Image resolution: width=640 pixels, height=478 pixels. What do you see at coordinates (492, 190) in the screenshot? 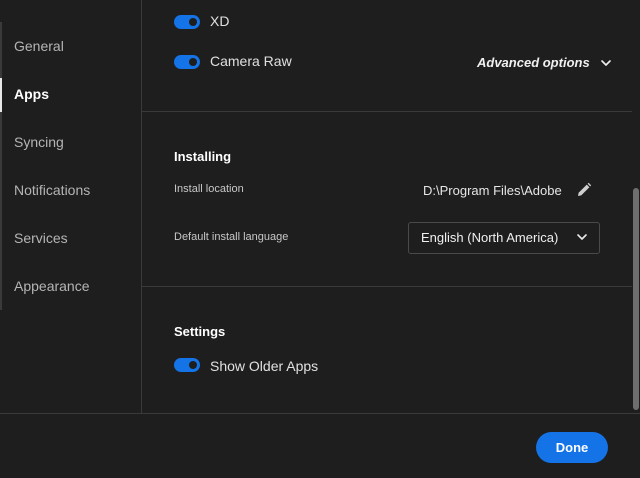
I see `install-location-value: D:\Program Files\Adobe` at bounding box center [492, 190].